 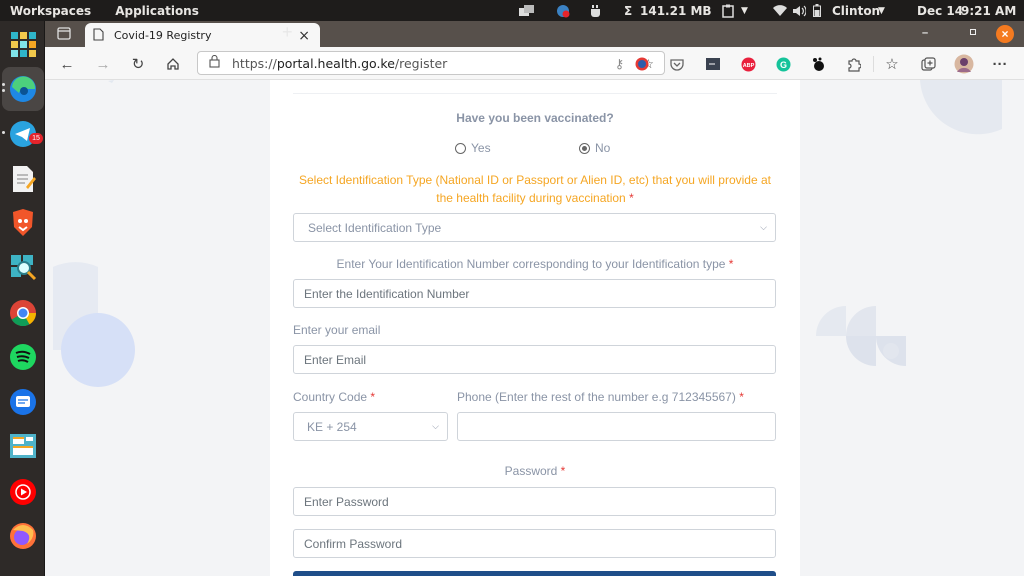 I want to click on address-bar: https://portal.health.go.ke/register ⚷ ☆, so click(x=431, y=63).